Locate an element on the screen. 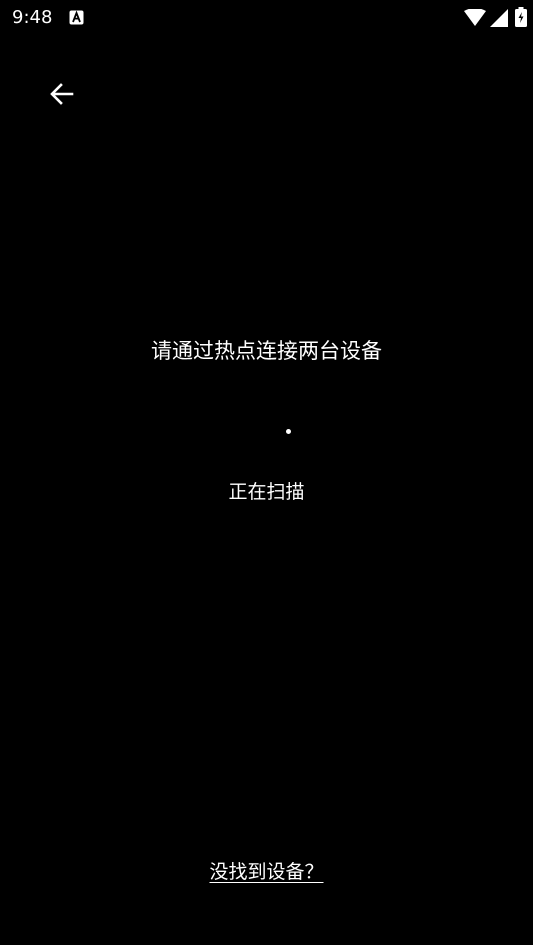  battery-charging-icon is located at coordinates (521, 17).